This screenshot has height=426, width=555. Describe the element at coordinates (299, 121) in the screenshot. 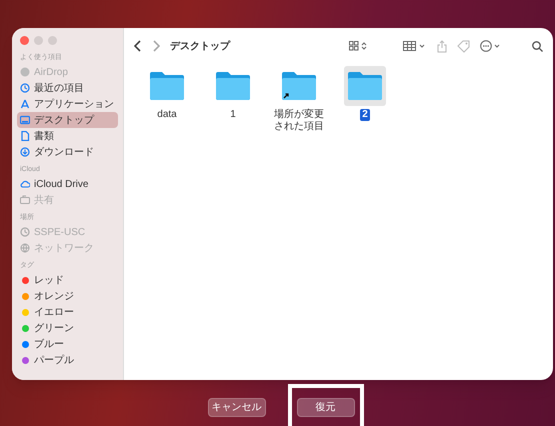

I see `file-name: 場所が変更された項目` at that location.